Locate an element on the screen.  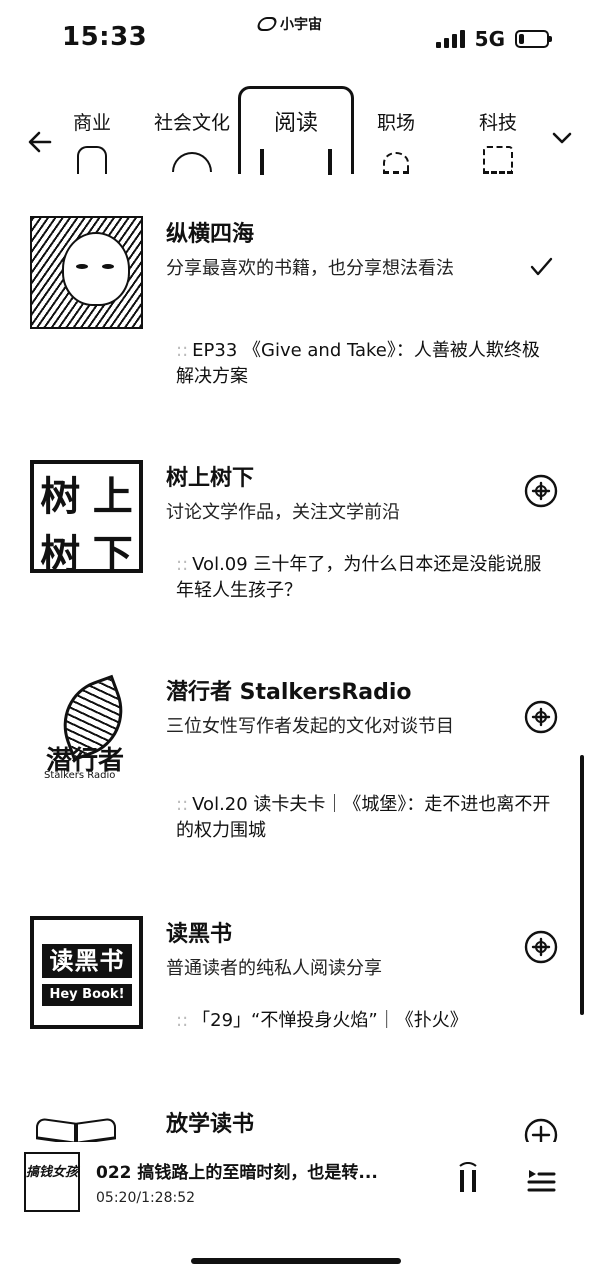
status-indicators: 5G is located at coordinates (493, 39).